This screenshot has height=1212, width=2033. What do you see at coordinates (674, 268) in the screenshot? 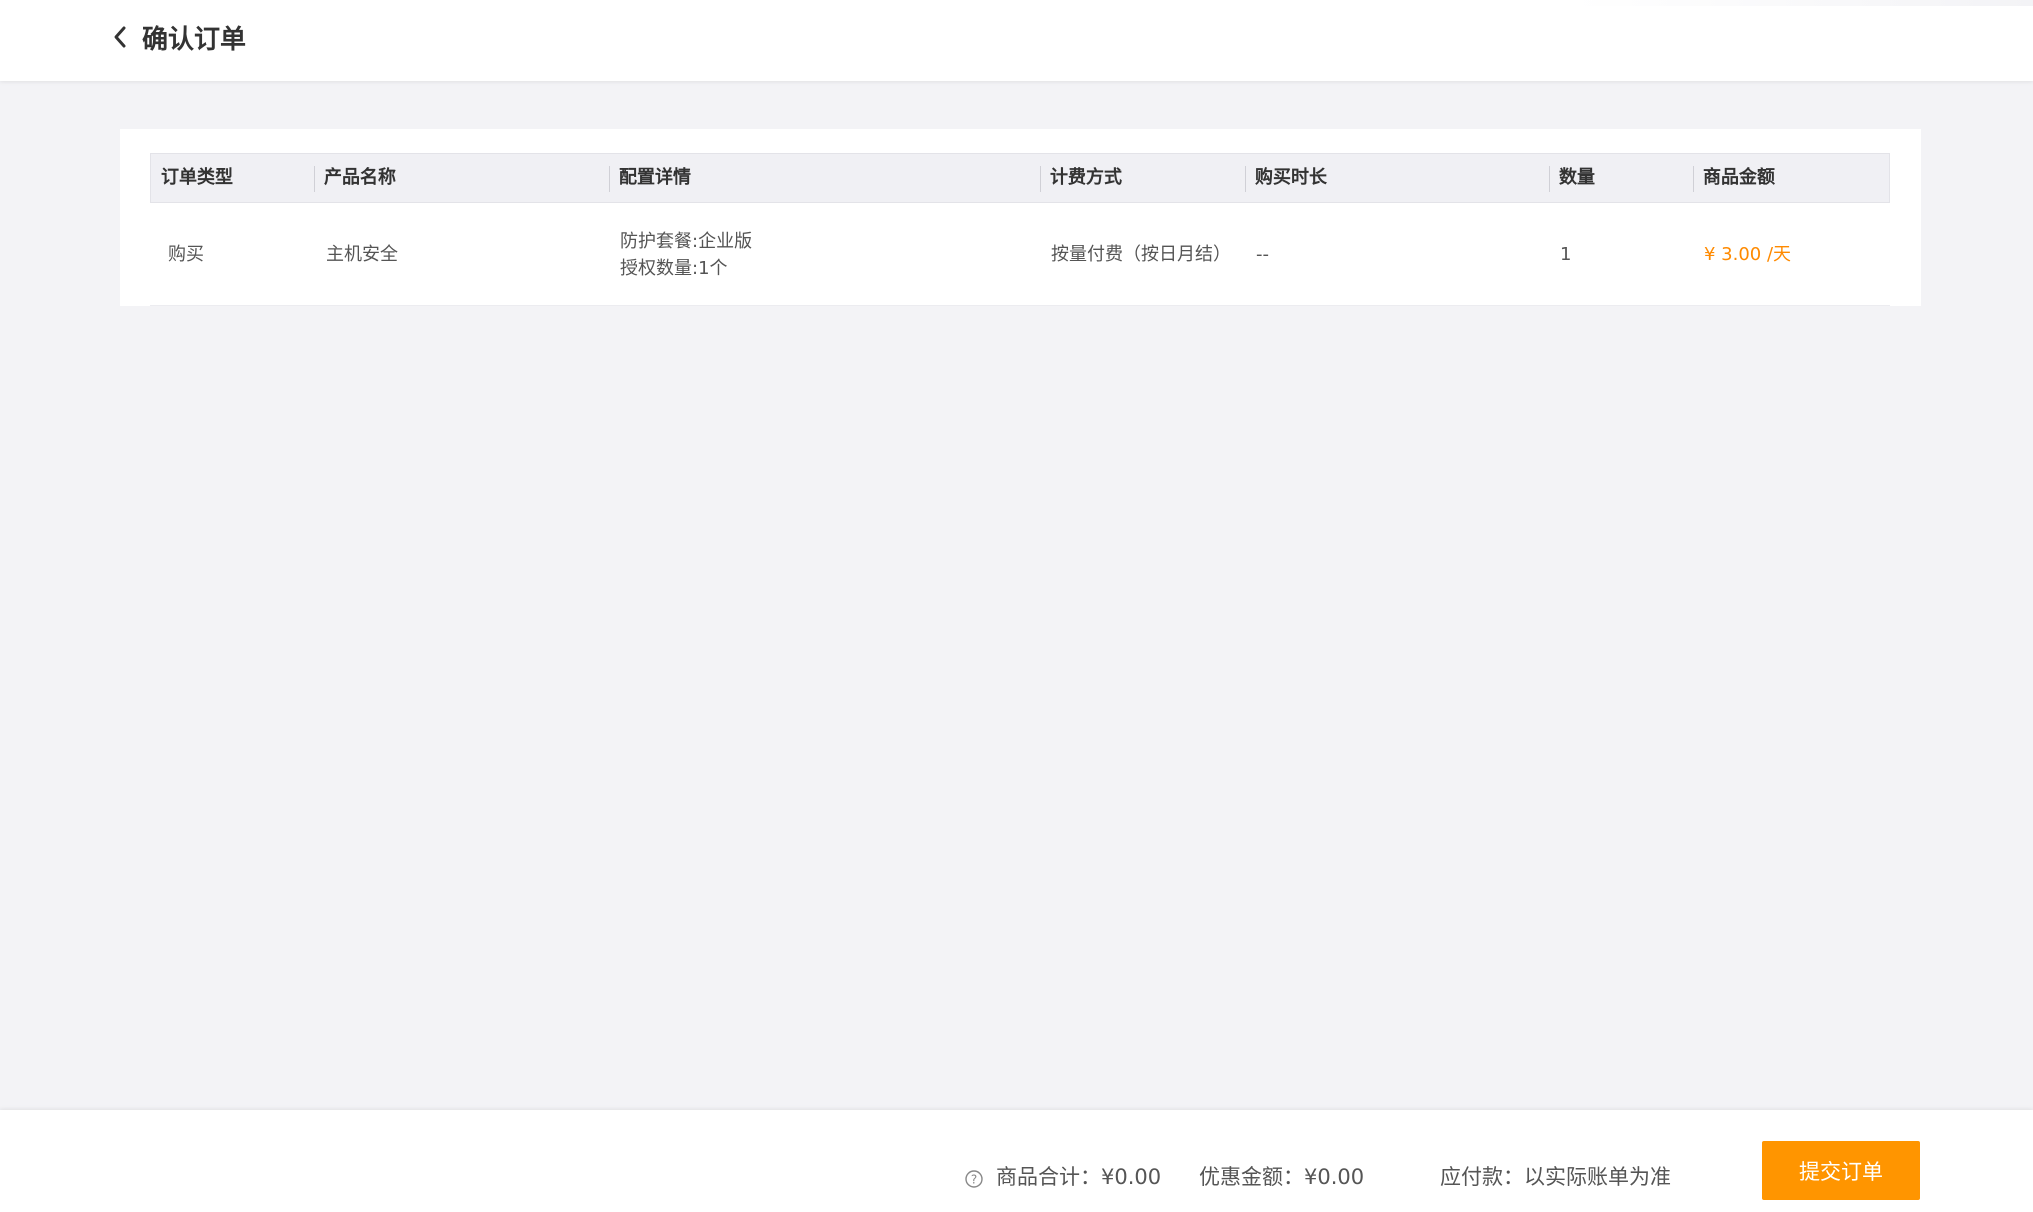
I see `config-license-count: 授权数量:1个` at bounding box center [674, 268].